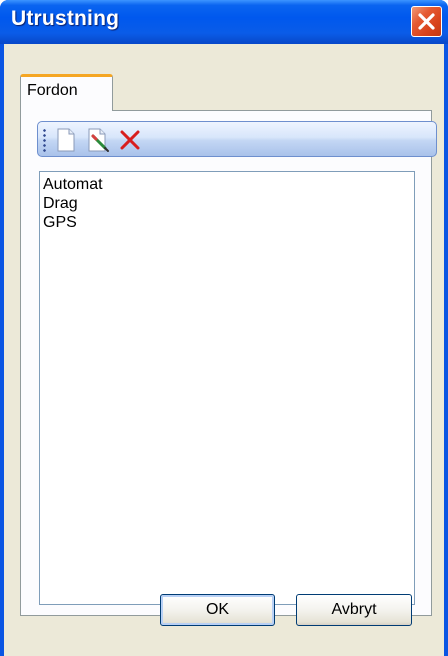  What do you see at coordinates (228, 222) in the screenshot?
I see `list-item: GPS` at bounding box center [228, 222].